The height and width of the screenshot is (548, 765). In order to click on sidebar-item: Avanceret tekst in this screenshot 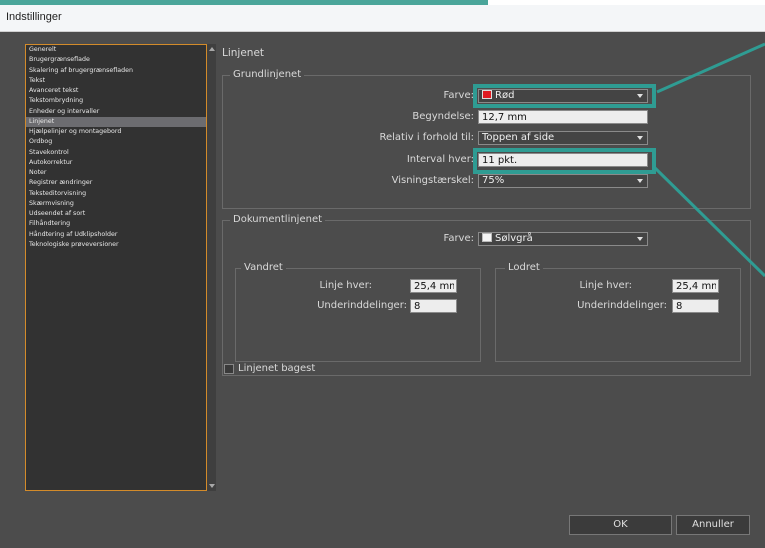, I will do `click(116, 91)`.